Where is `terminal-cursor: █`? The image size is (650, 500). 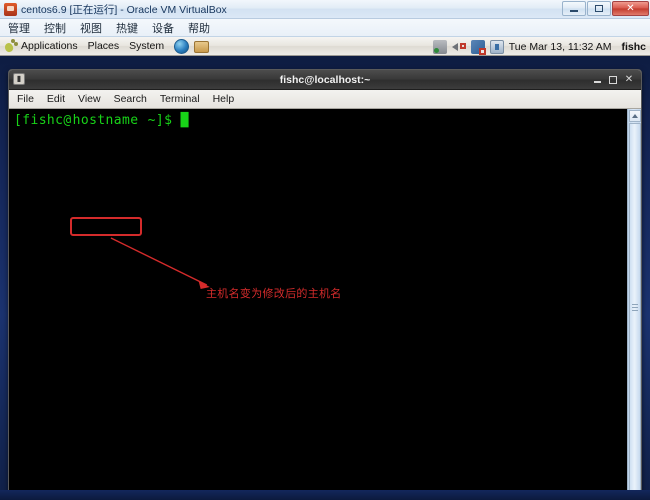 terminal-cursor: █ is located at coordinates (184, 120).